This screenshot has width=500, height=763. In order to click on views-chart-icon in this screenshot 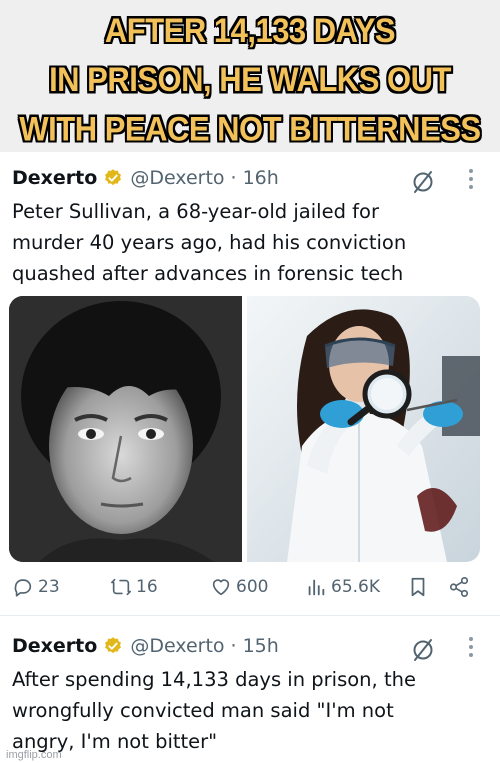, I will do `click(316, 587)`.